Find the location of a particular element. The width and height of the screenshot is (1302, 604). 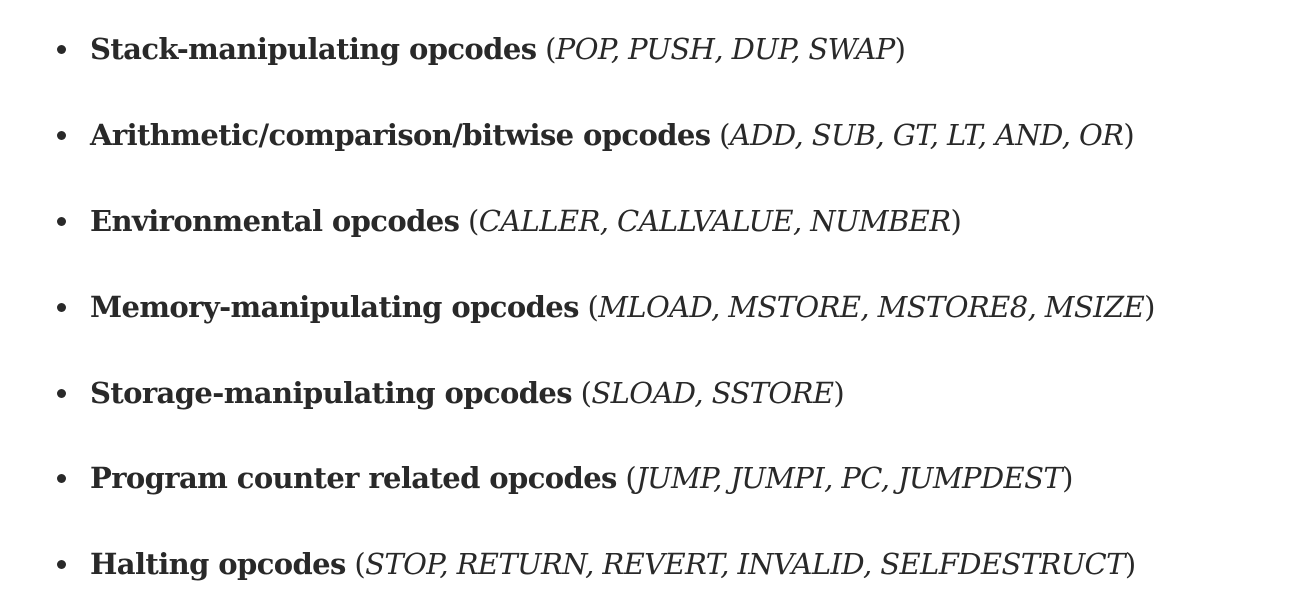

category-name: Memory-manipulating opcodes is located at coordinates (334, 307).